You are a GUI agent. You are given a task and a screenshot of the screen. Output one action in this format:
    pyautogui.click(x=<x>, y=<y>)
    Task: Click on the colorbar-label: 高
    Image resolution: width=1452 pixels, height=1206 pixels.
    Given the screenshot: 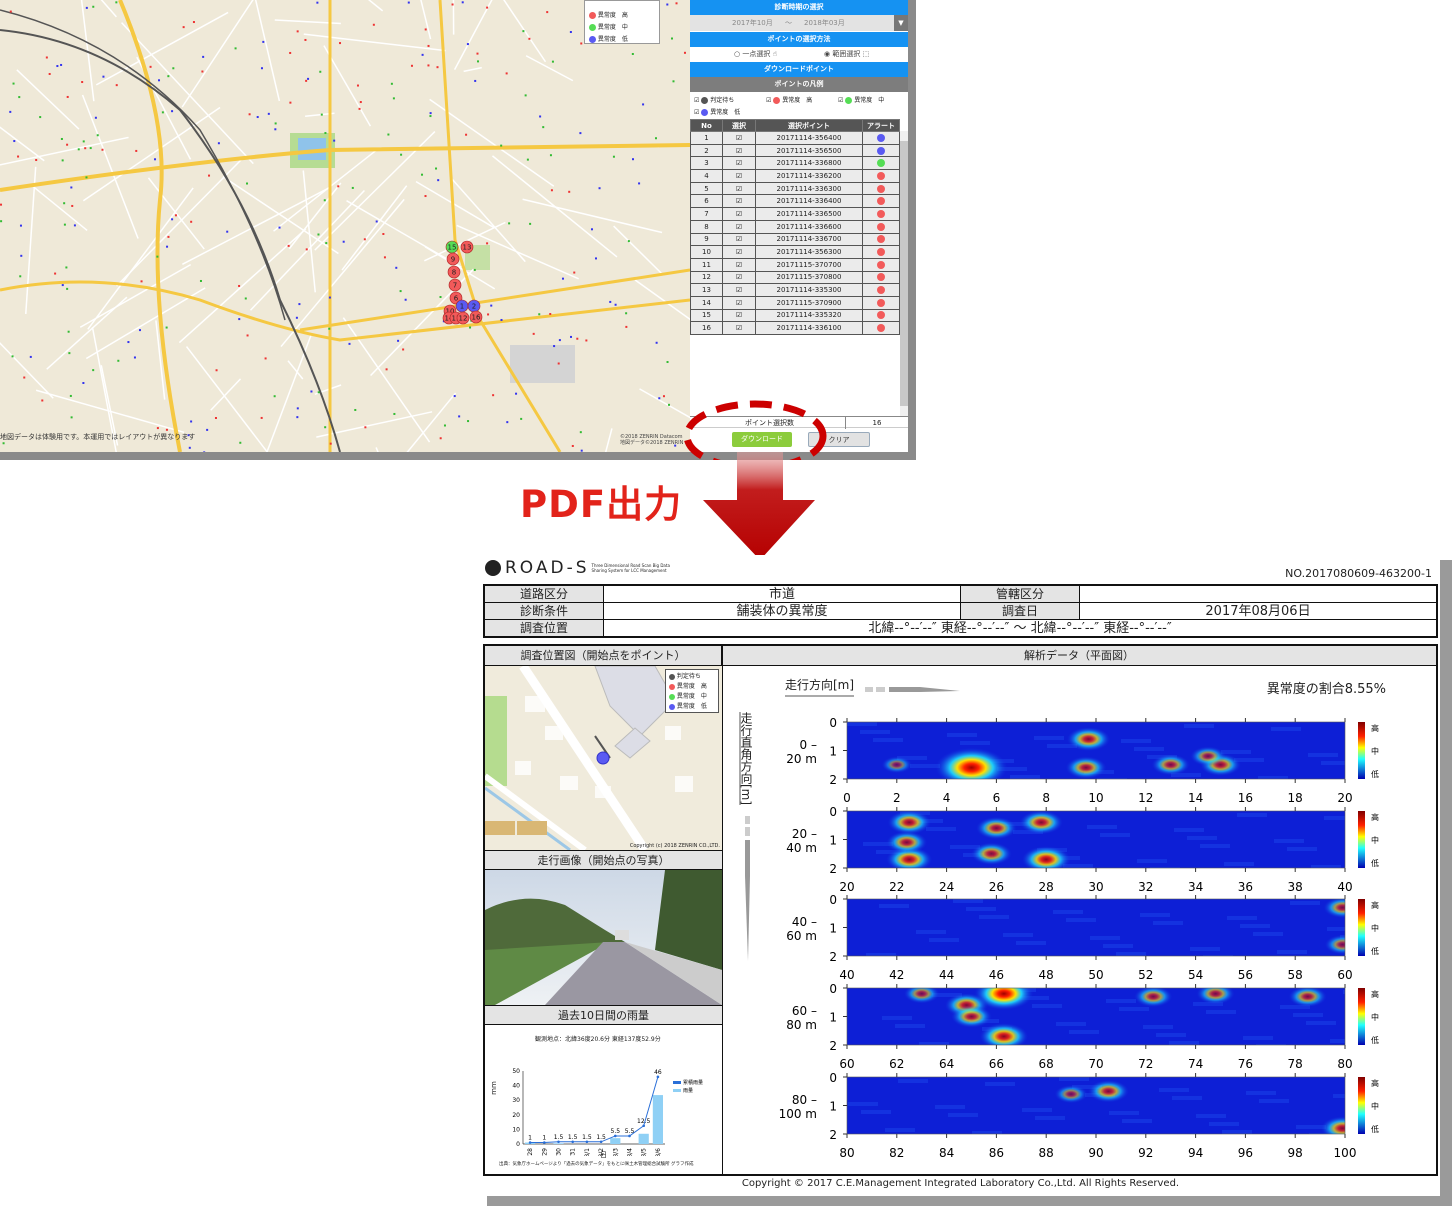 What is the action you would take?
    pyautogui.click(x=1375, y=728)
    